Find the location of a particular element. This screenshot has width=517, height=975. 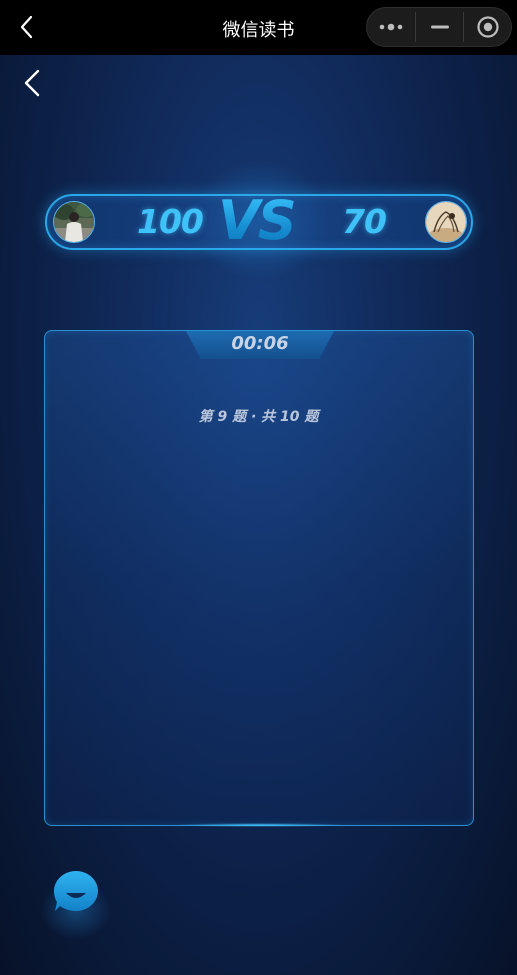

minimize-icon is located at coordinates (440, 27).